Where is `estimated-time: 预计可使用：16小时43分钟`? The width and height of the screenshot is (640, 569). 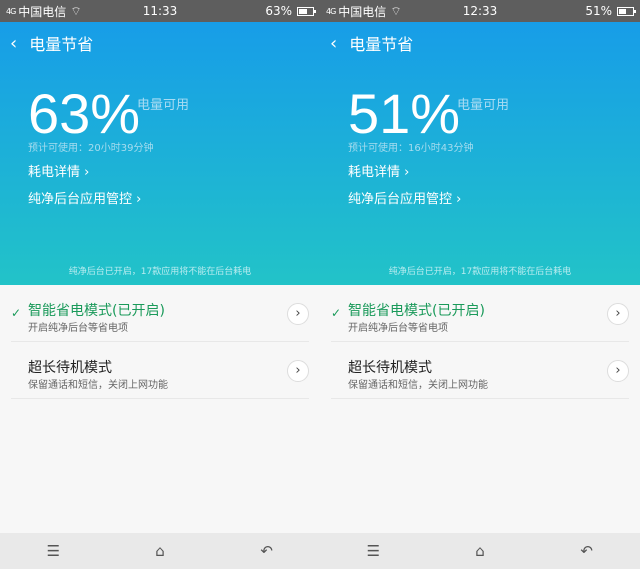 estimated-time: 预计可使用：16小时43分钟 is located at coordinates (411, 148).